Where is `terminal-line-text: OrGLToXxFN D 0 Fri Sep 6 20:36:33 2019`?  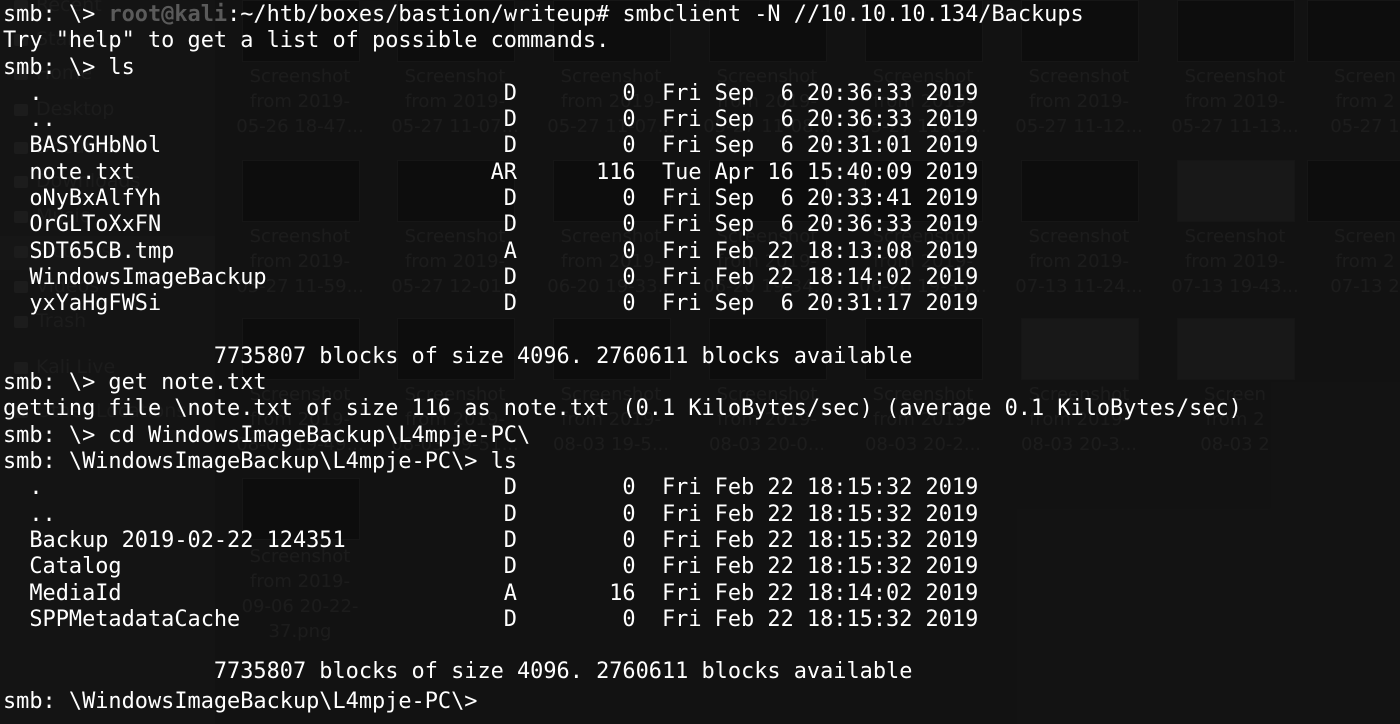
terminal-line-text: OrGLToXxFN D 0 Fri Sep 6 20:36:33 2019 is located at coordinates (491, 225).